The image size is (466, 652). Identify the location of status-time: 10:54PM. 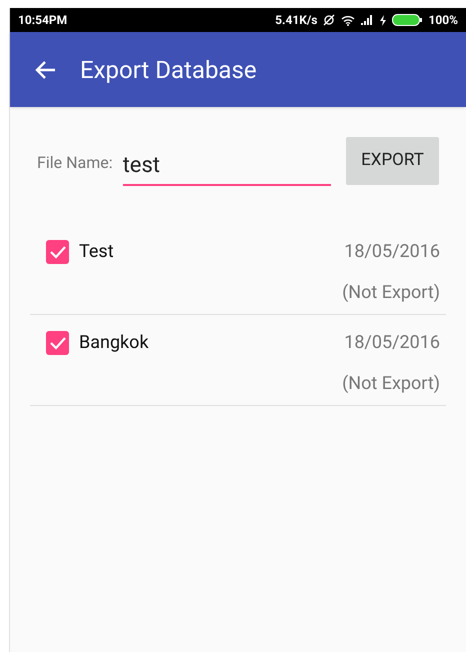
(43, 20).